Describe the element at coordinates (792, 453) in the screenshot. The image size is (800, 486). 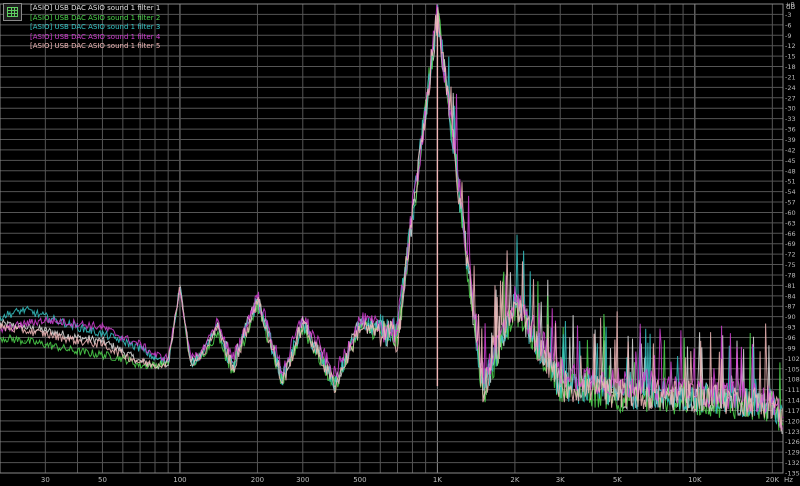
I see `y-tick-label: -129` at that location.